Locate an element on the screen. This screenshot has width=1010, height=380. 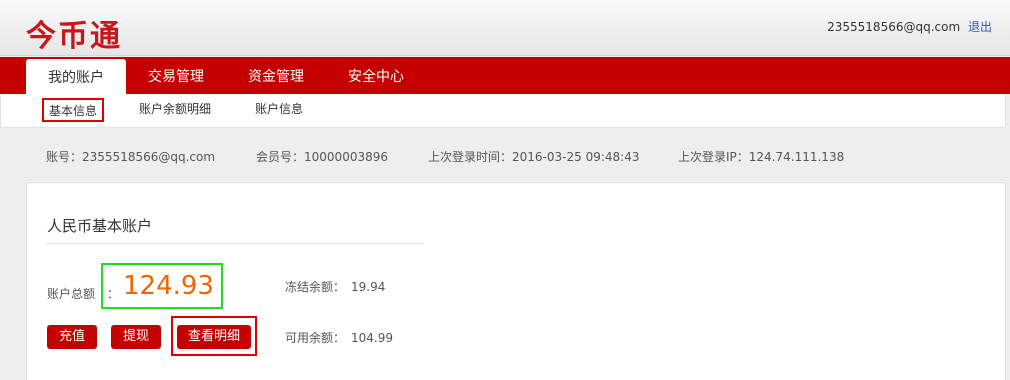
last-login-ip-value: 124.74.111.138 is located at coordinates (796, 157).